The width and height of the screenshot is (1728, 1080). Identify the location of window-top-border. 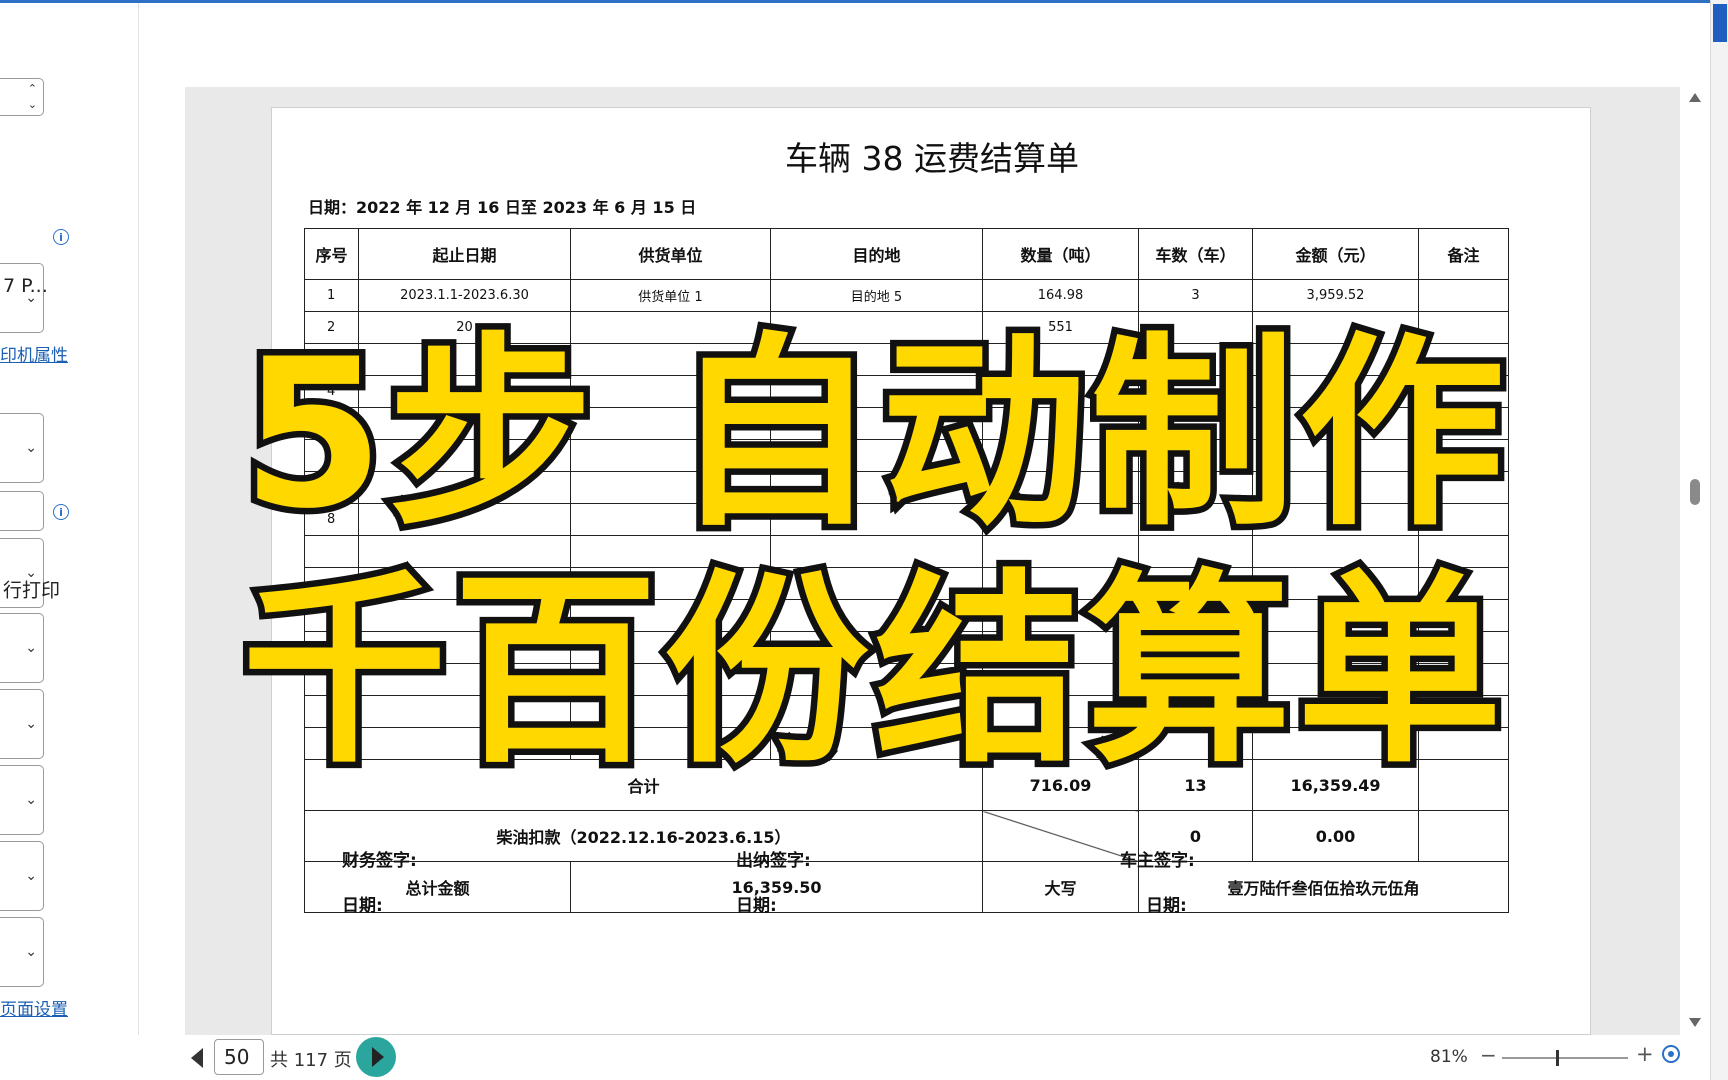
(864, 1).